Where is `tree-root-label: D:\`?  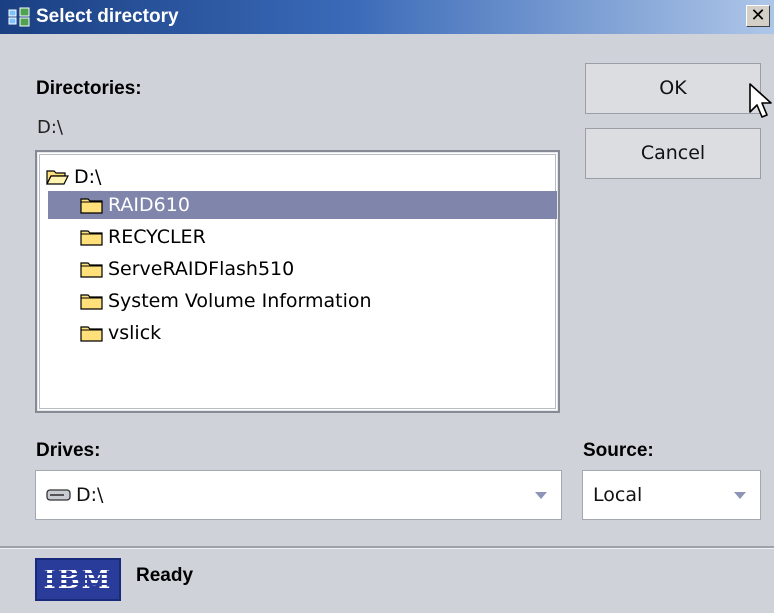
tree-root-label: D:\ is located at coordinates (88, 177).